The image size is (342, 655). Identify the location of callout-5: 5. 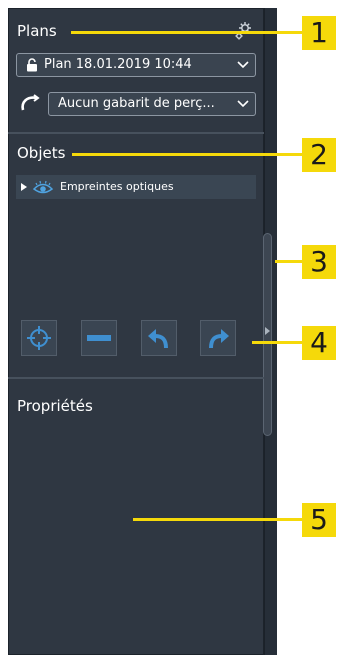
(319, 520).